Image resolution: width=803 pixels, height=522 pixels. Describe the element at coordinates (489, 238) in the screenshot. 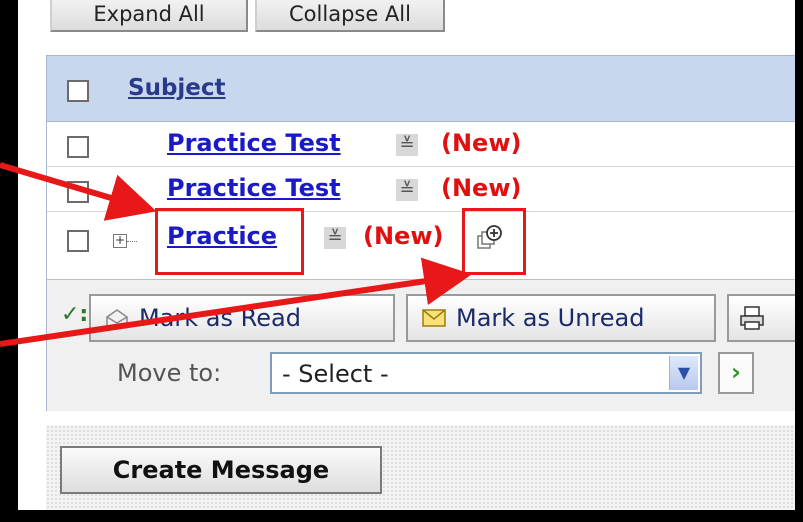

I see `add-reply-icon` at that location.